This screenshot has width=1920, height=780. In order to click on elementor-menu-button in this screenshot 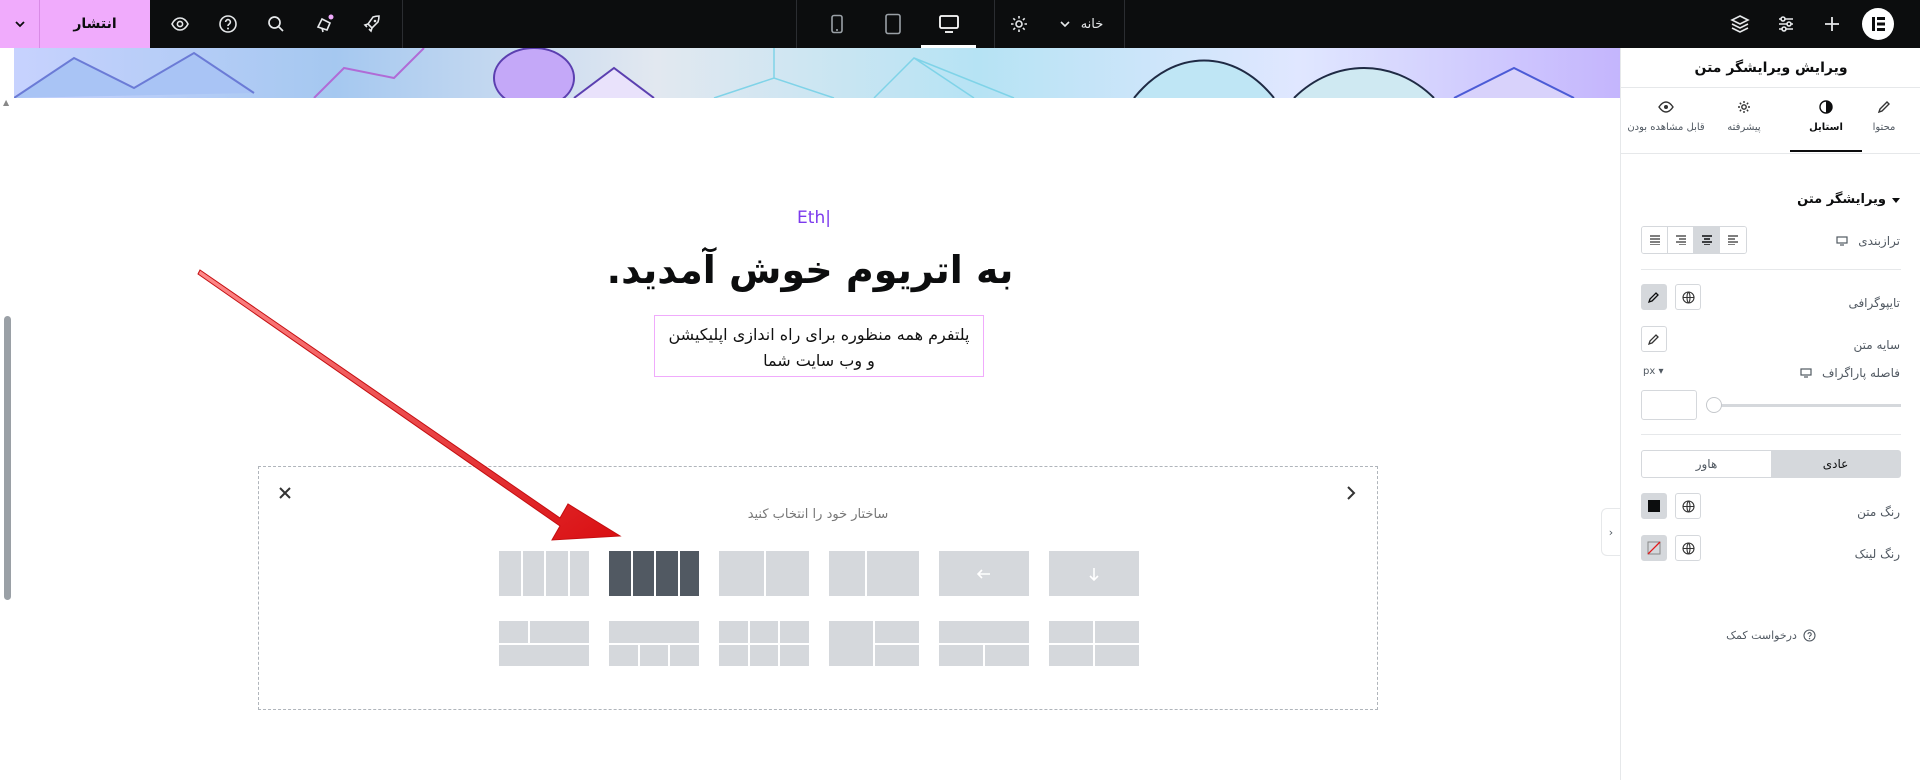, I will do `click(1878, 24)`.